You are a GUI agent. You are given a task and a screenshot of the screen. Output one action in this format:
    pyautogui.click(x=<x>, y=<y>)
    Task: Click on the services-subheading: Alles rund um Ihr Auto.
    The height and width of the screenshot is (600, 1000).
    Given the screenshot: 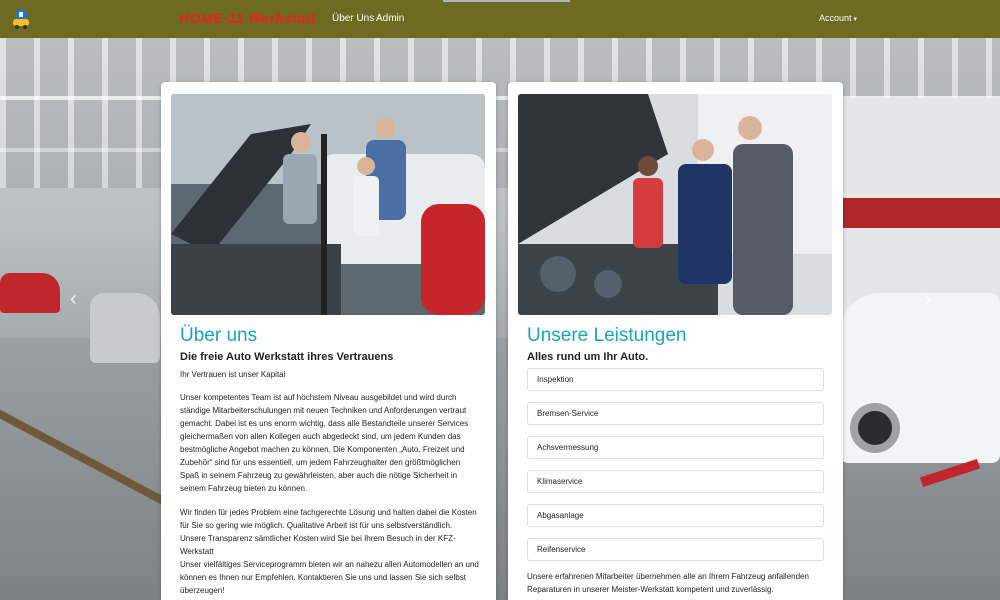 What is the action you would take?
    pyautogui.click(x=588, y=357)
    